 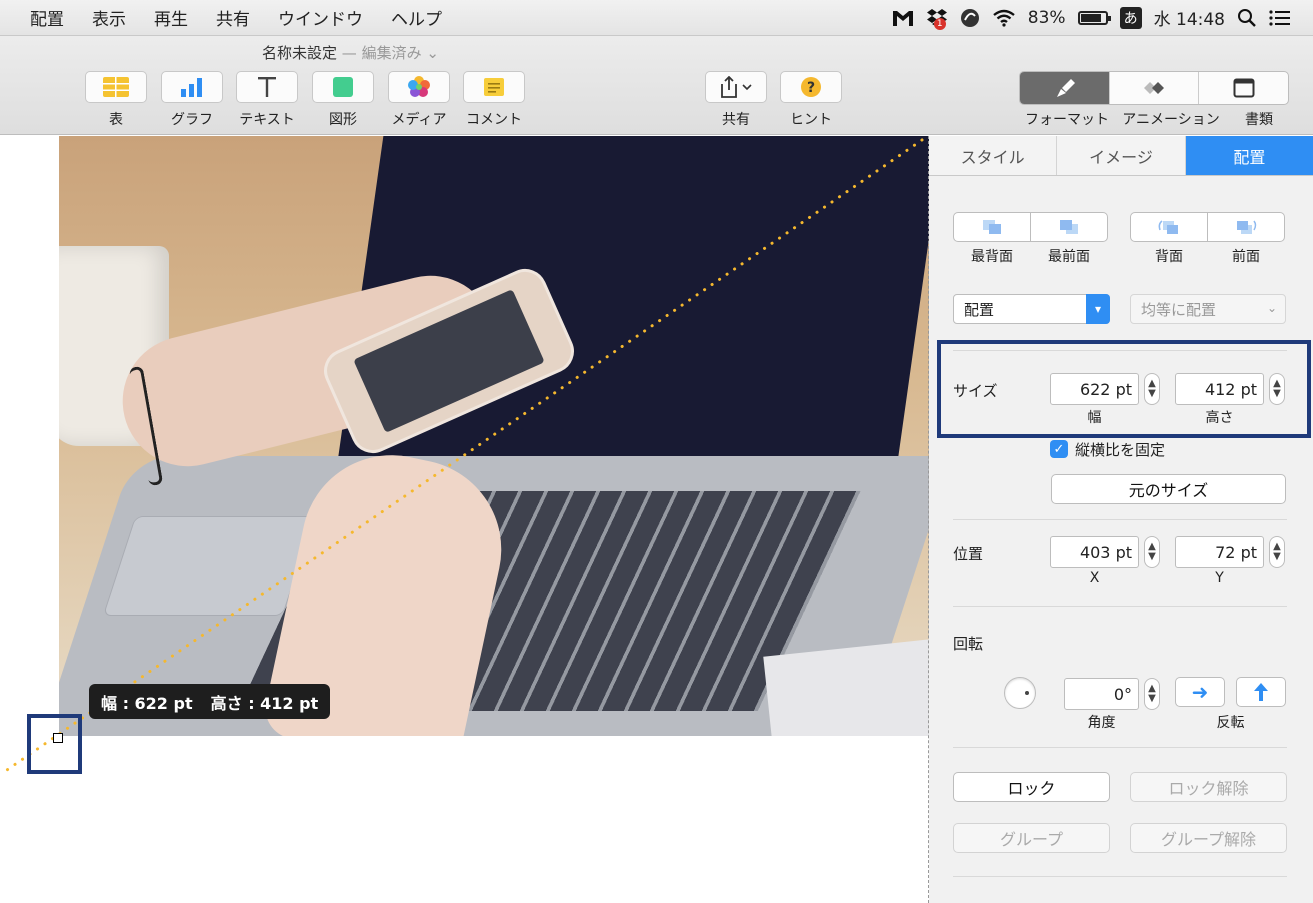 What do you see at coordinates (1277, 552) in the screenshot?
I see `y-stepper: ▲ ▼` at bounding box center [1277, 552].